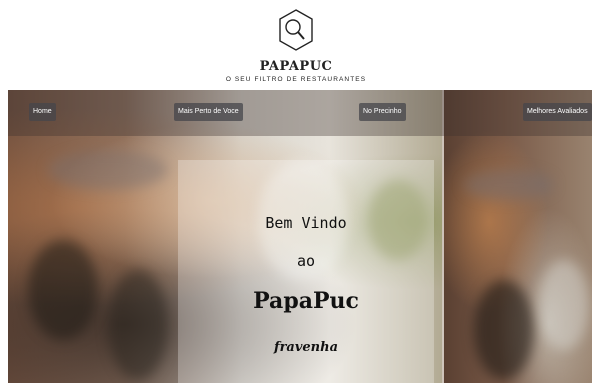  What do you see at coordinates (296, 30) in the screenshot?
I see `magnifier-hexagon-icon` at bounding box center [296, 30].